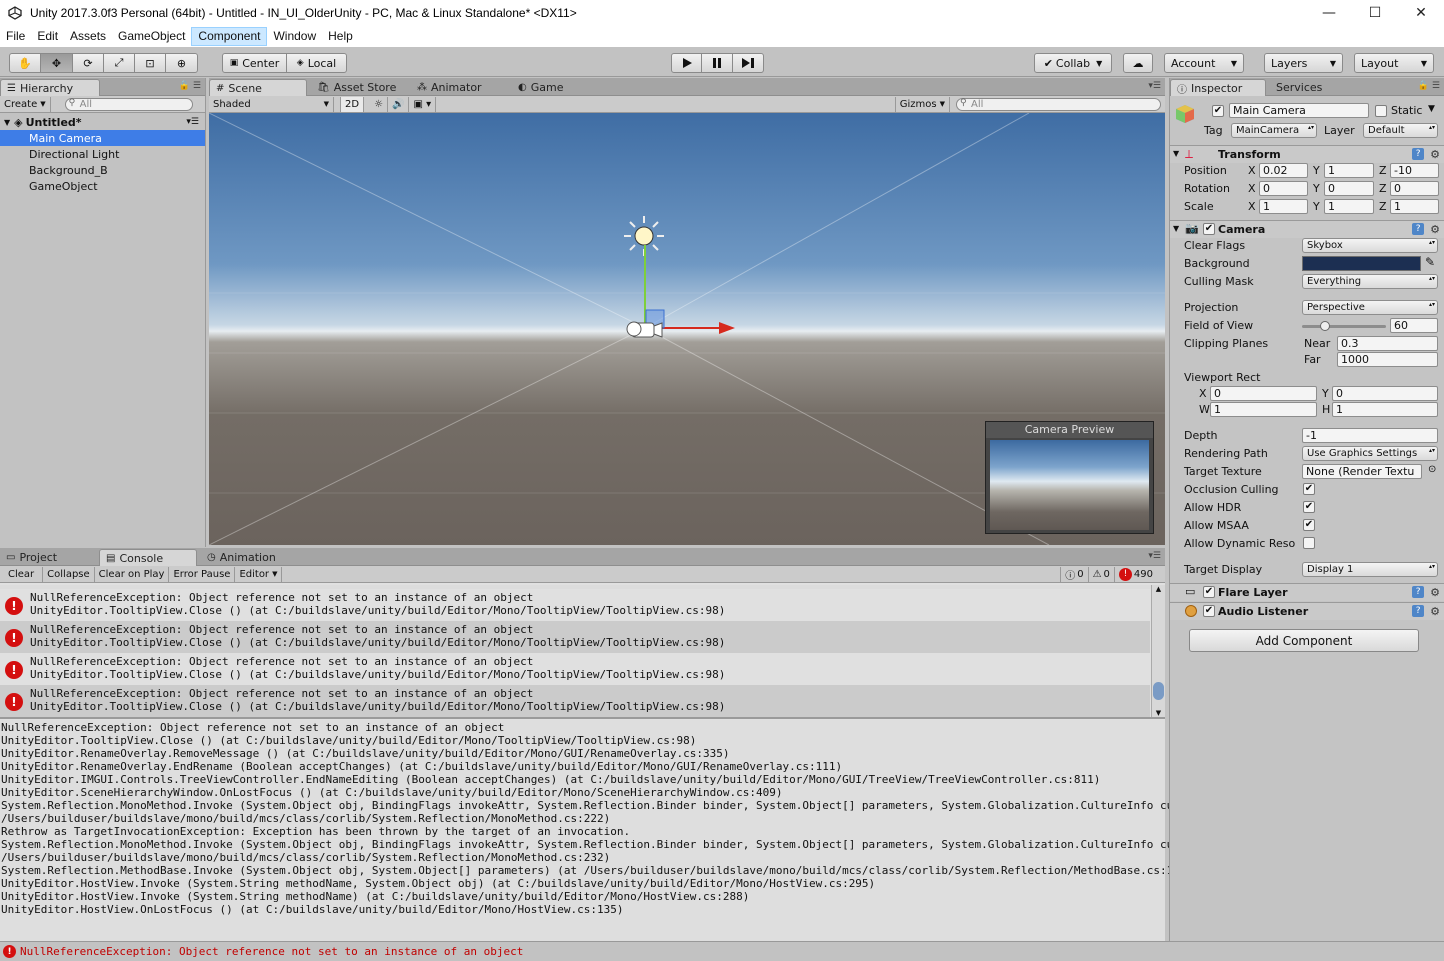  I want to click on flare-layer-checkbox: ✔, so click(1209, 592).